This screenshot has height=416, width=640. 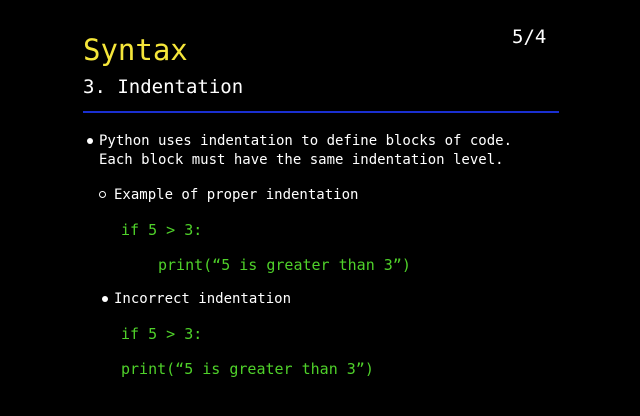 What do you see at coordinates (135, 50) in the screenshot?
I see `slide-title: Syntax` at bounding box center [135, 50].